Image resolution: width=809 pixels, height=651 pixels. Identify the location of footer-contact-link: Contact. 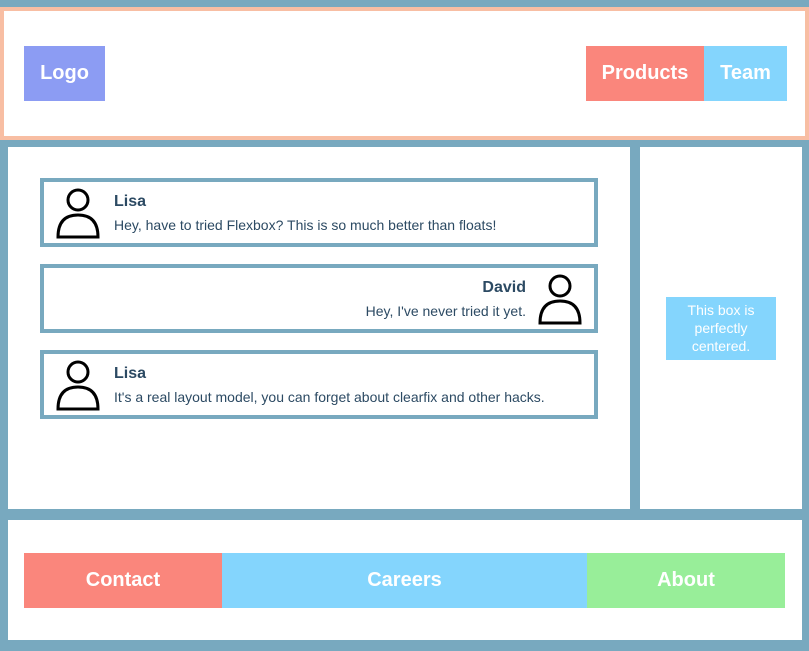
(123, 580).